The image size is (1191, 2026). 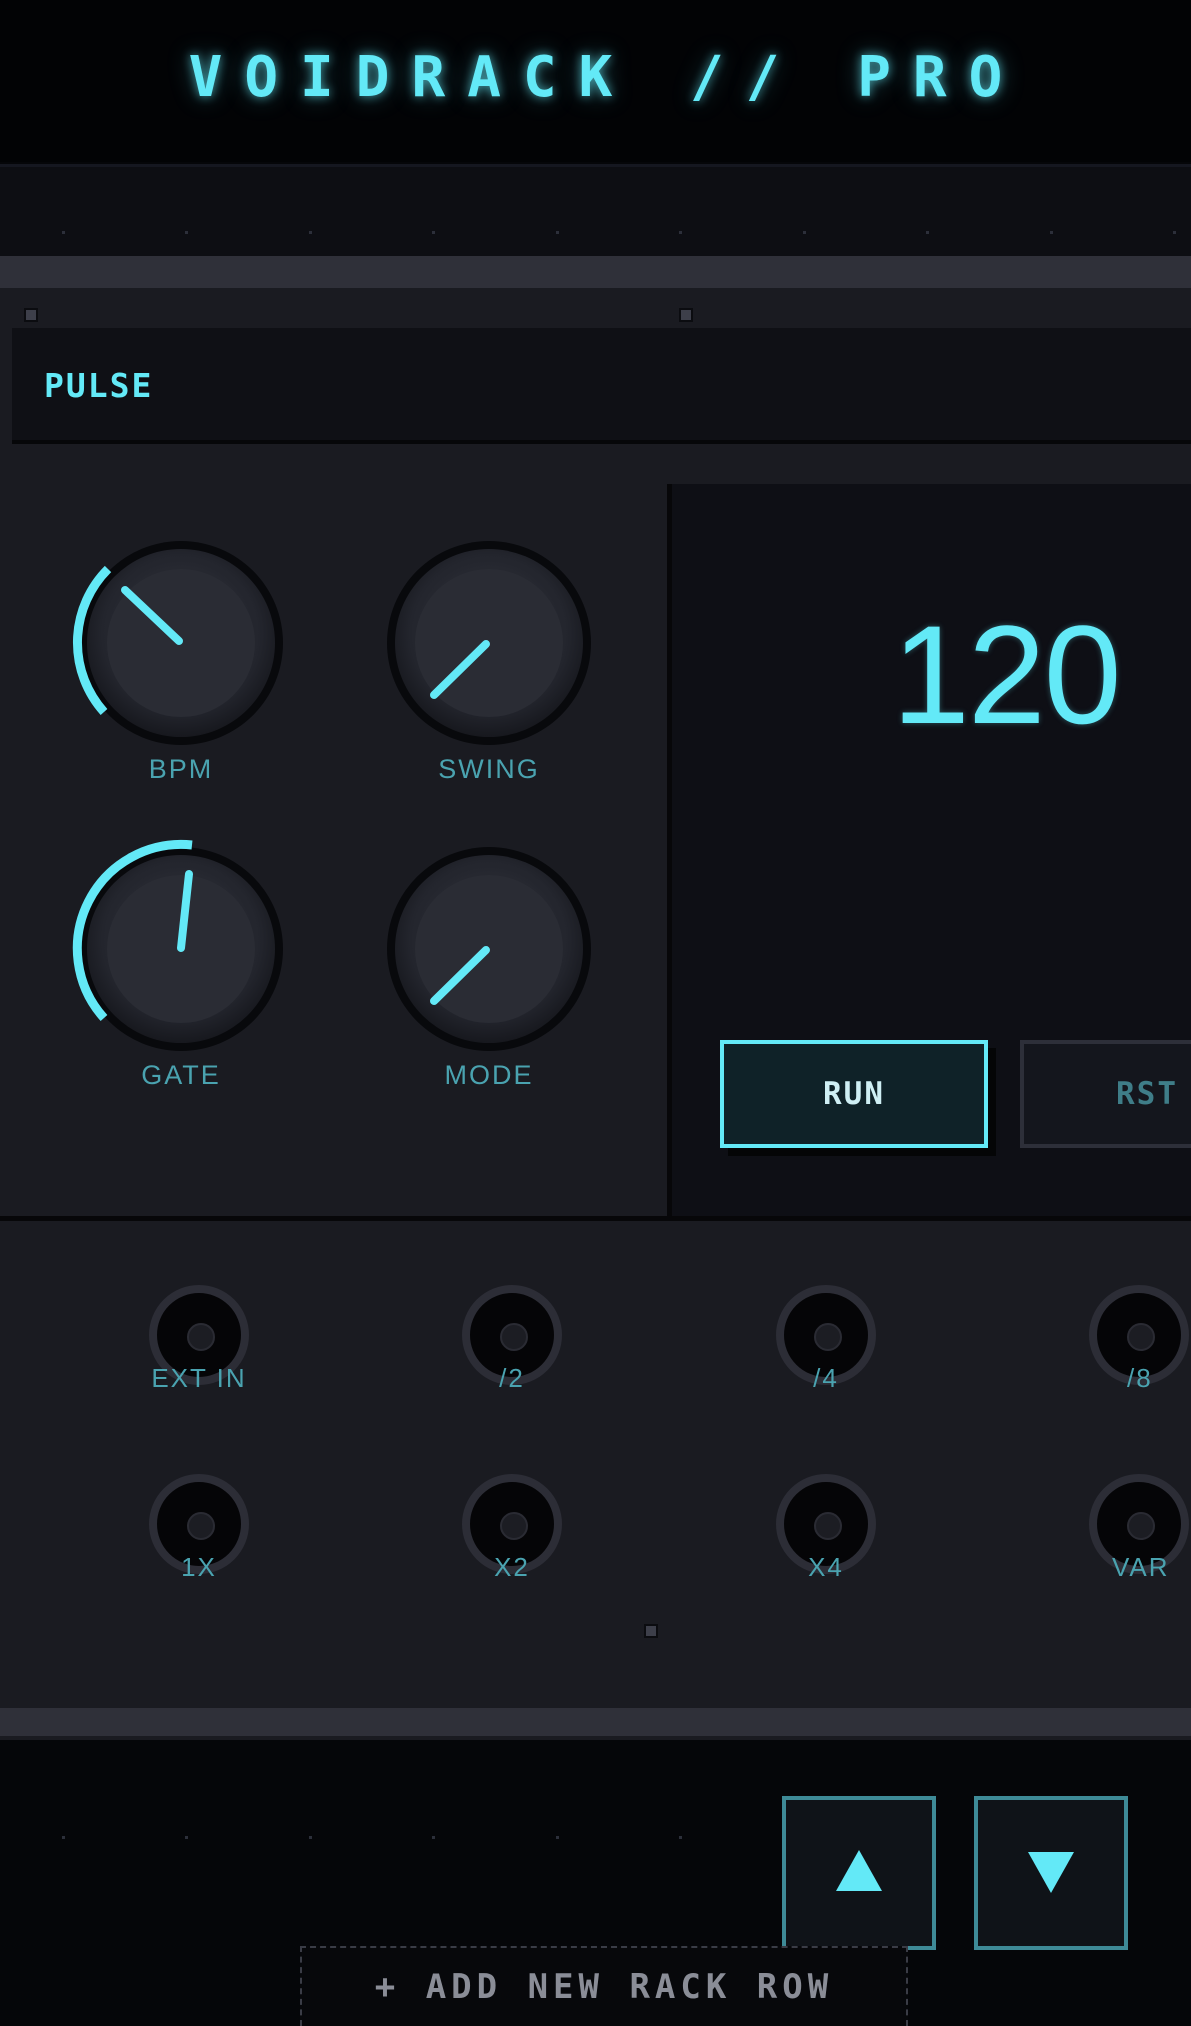 I want to click on rack-bottom-band, so click(x=595, y=1722).